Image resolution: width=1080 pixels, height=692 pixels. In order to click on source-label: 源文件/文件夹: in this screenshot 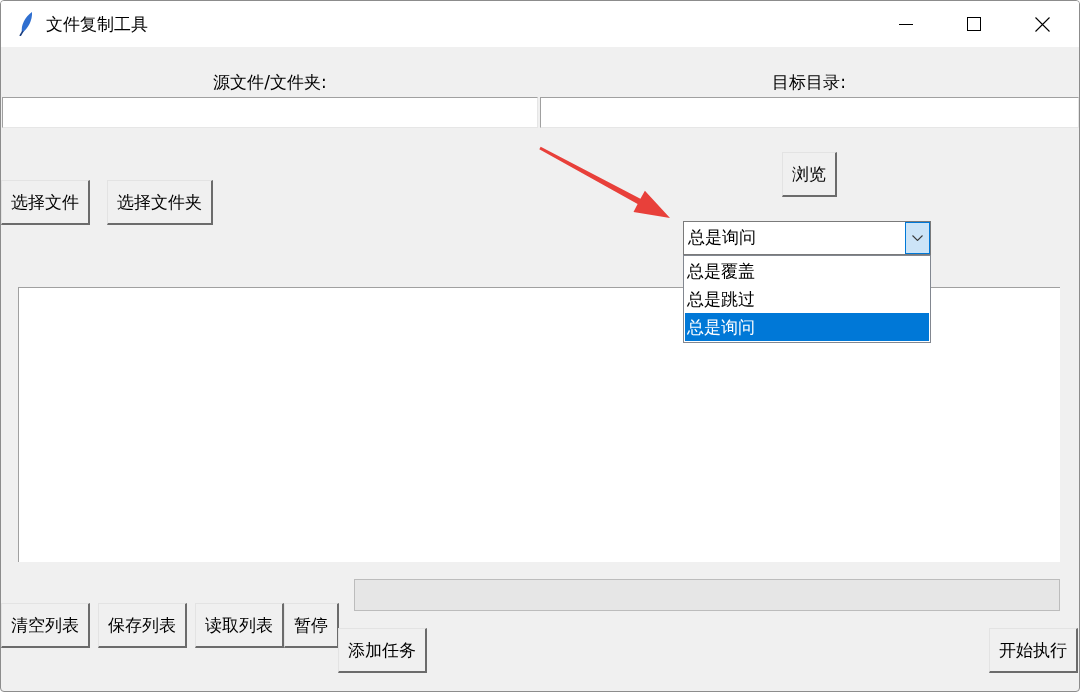, I will do `click(270, 82)`.